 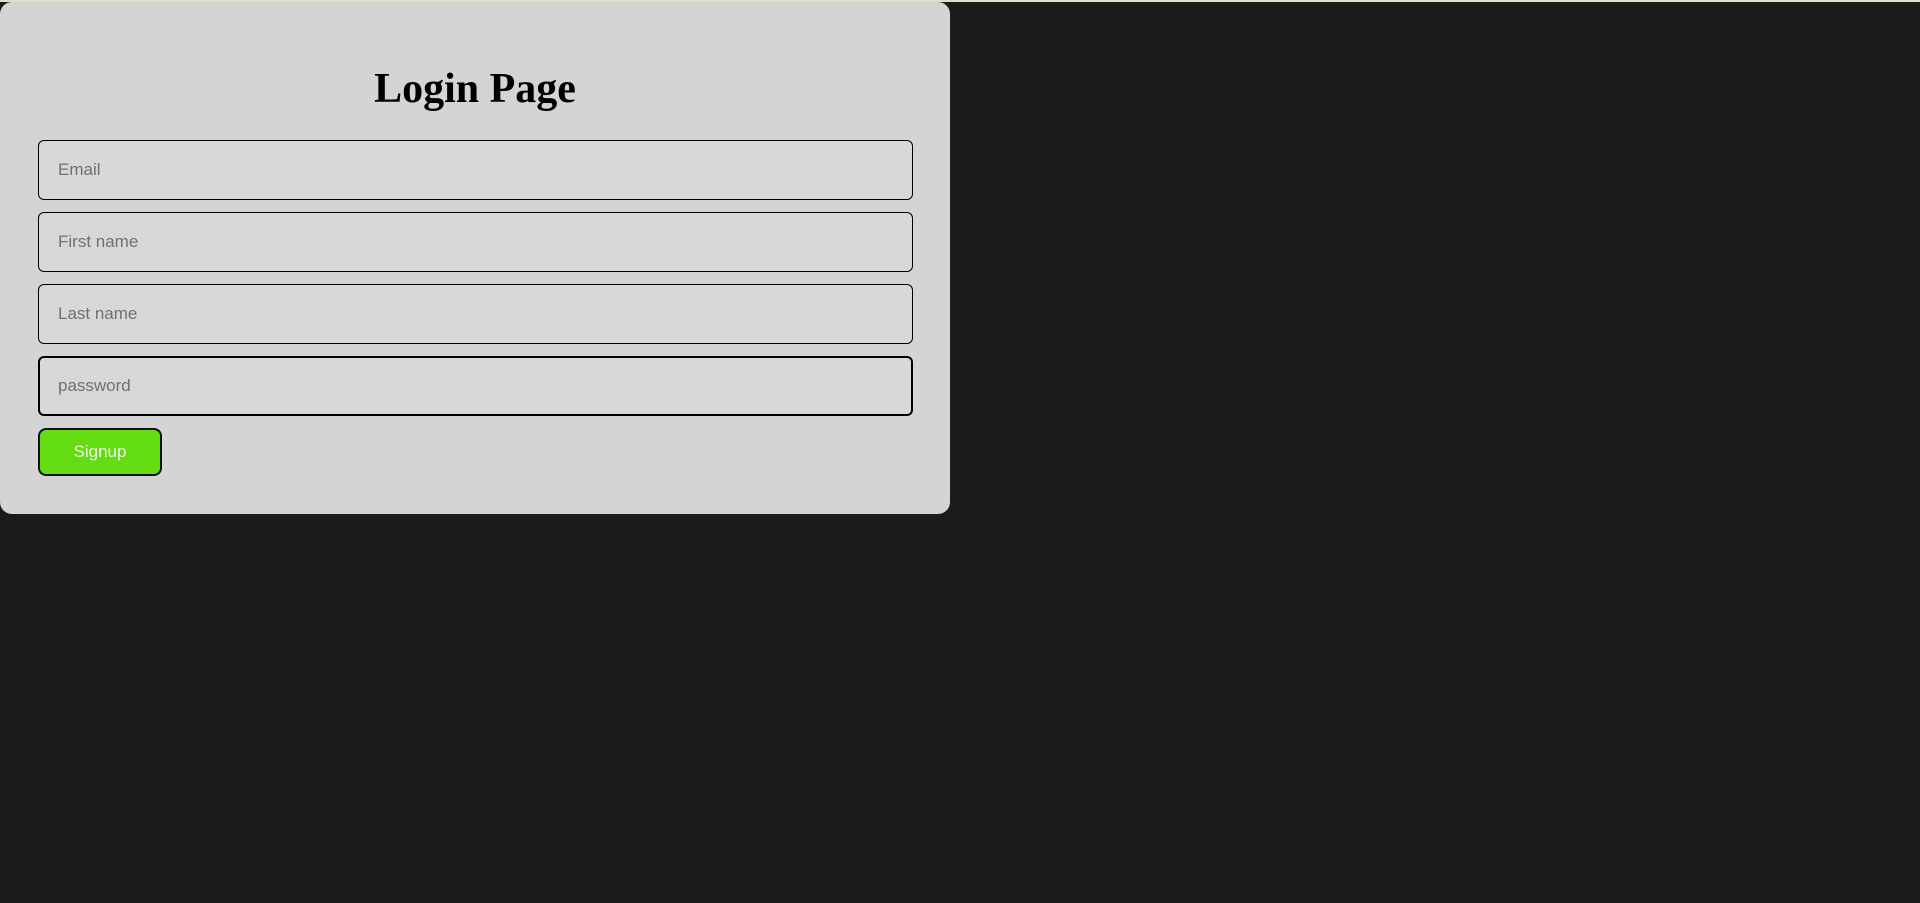 I want to click on page-title: Login Page, so click(x=475, y=89).